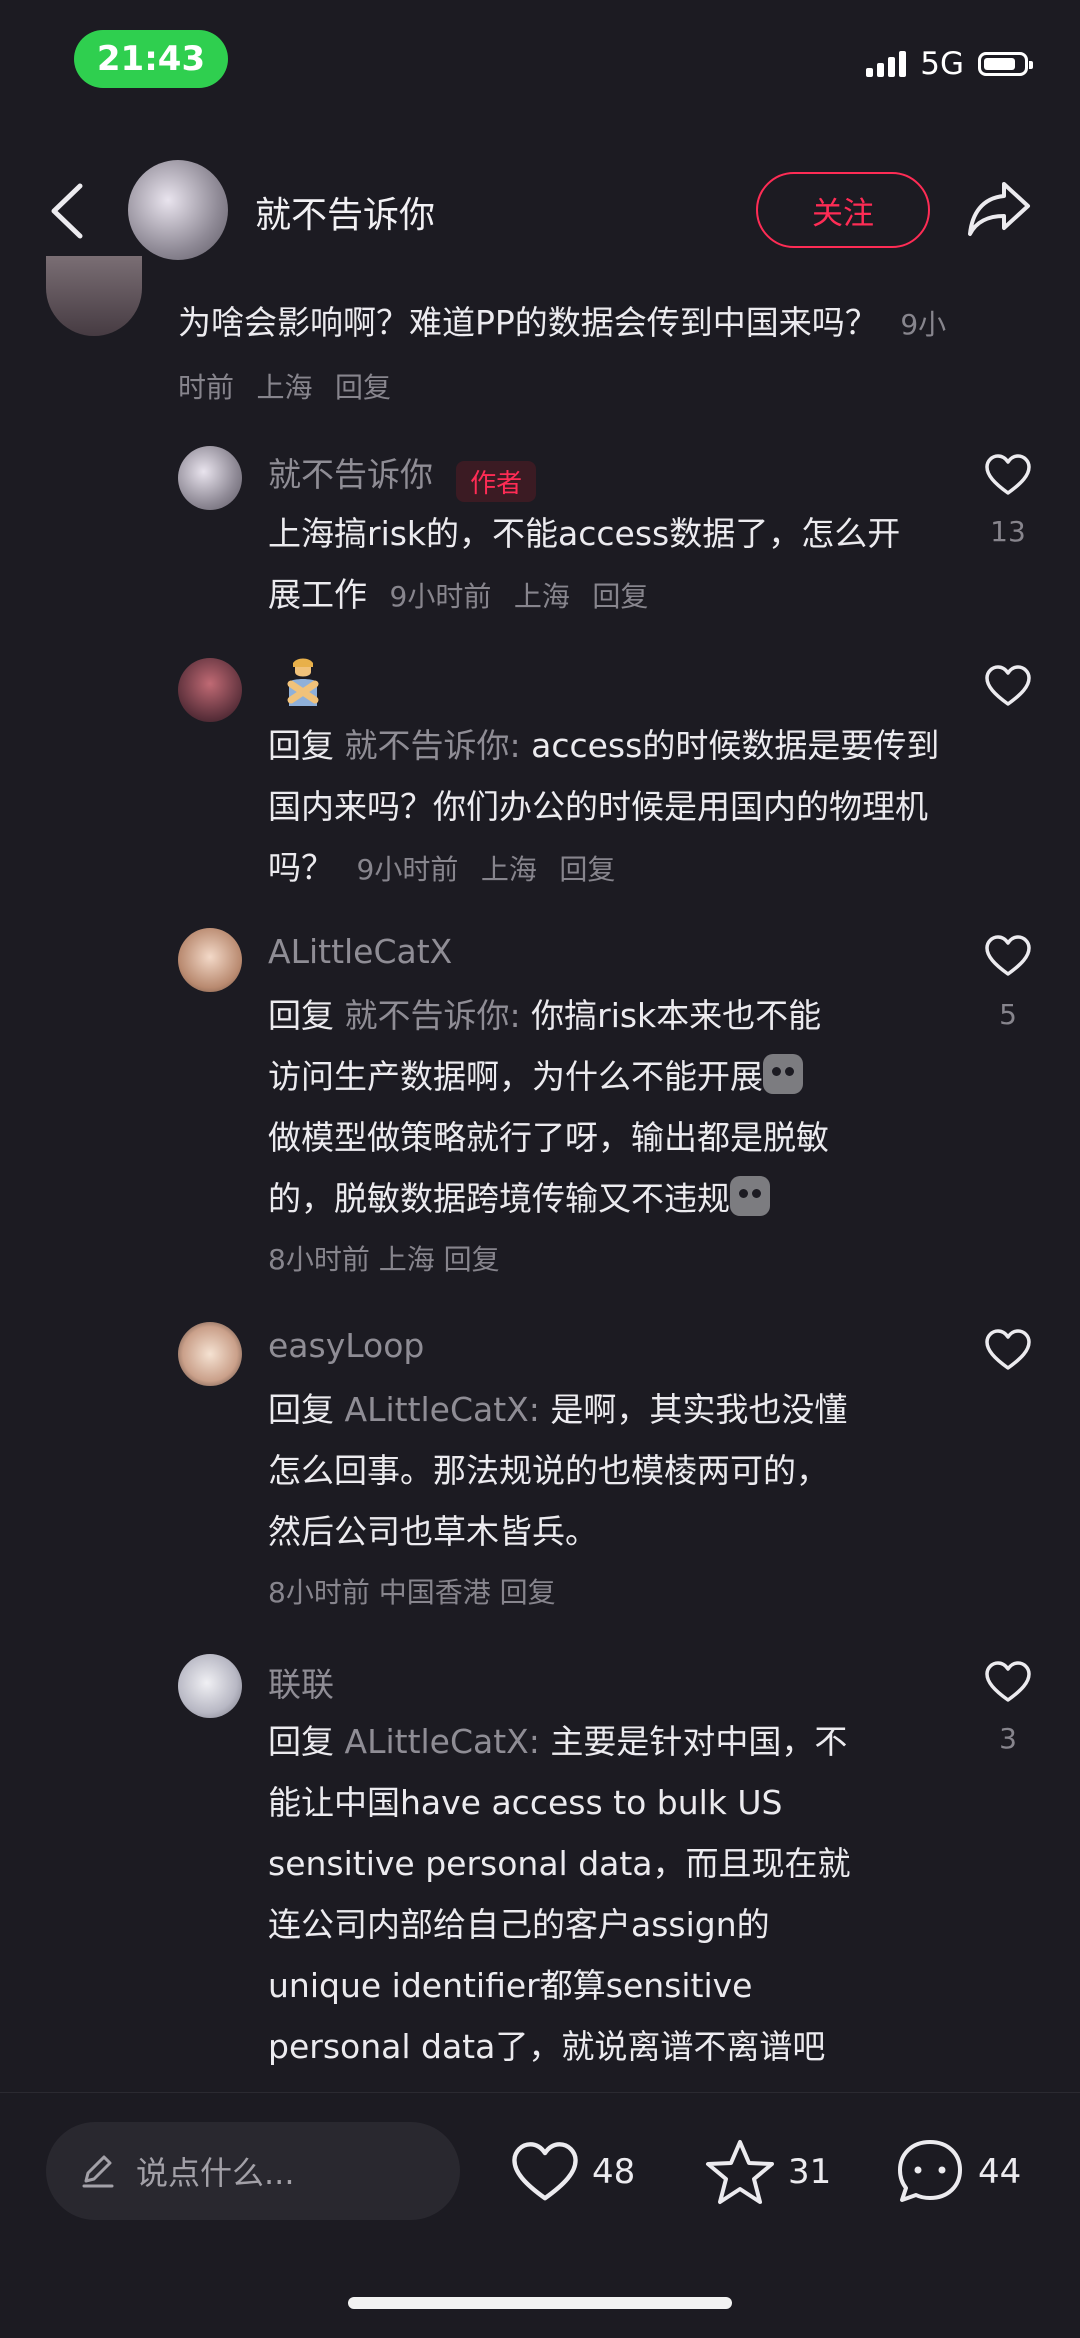 The height and width of the screenshot is (2338, 1080). I want to click on reply-body-line: 是啊，其实我也没懂, so click(699, 1409).